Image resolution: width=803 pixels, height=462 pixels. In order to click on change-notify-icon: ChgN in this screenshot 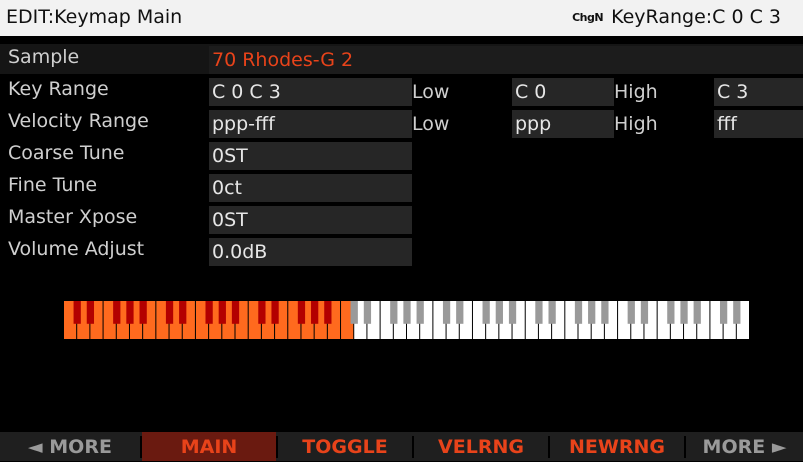, I will do `click(588, 17)`.